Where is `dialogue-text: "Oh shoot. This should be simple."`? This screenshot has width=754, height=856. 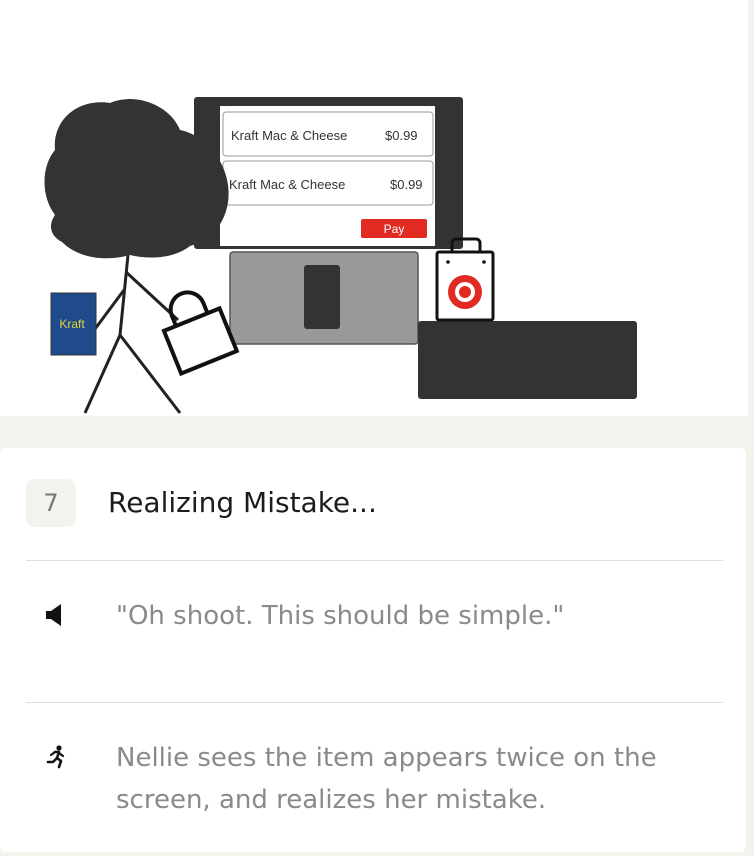
dialogue-text: "Oh shoot. This should be simple." is located at coordinates (340, 616).